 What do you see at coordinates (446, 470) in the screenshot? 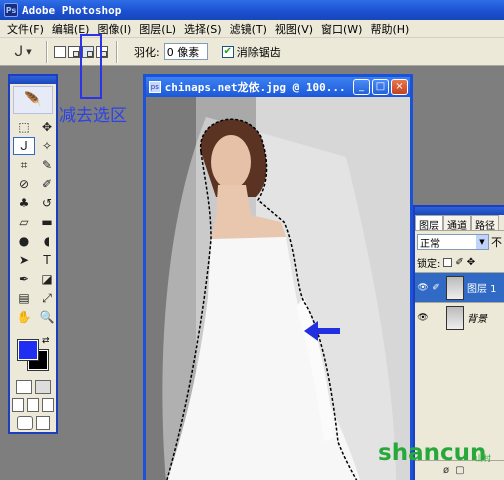
I see `effects-icon: ø` at bounding box center [446, 470].